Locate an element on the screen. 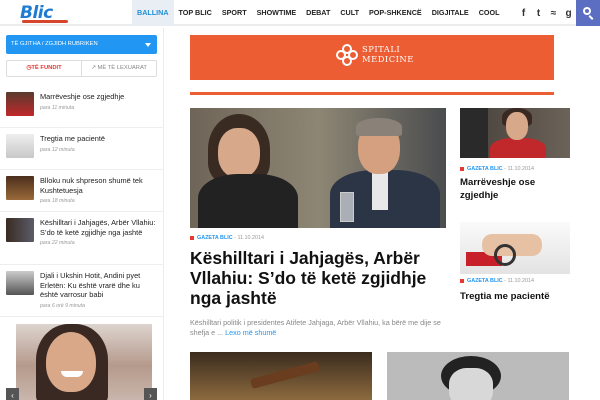  nav-item-cult: CULT is located at coordinates (349, 13).